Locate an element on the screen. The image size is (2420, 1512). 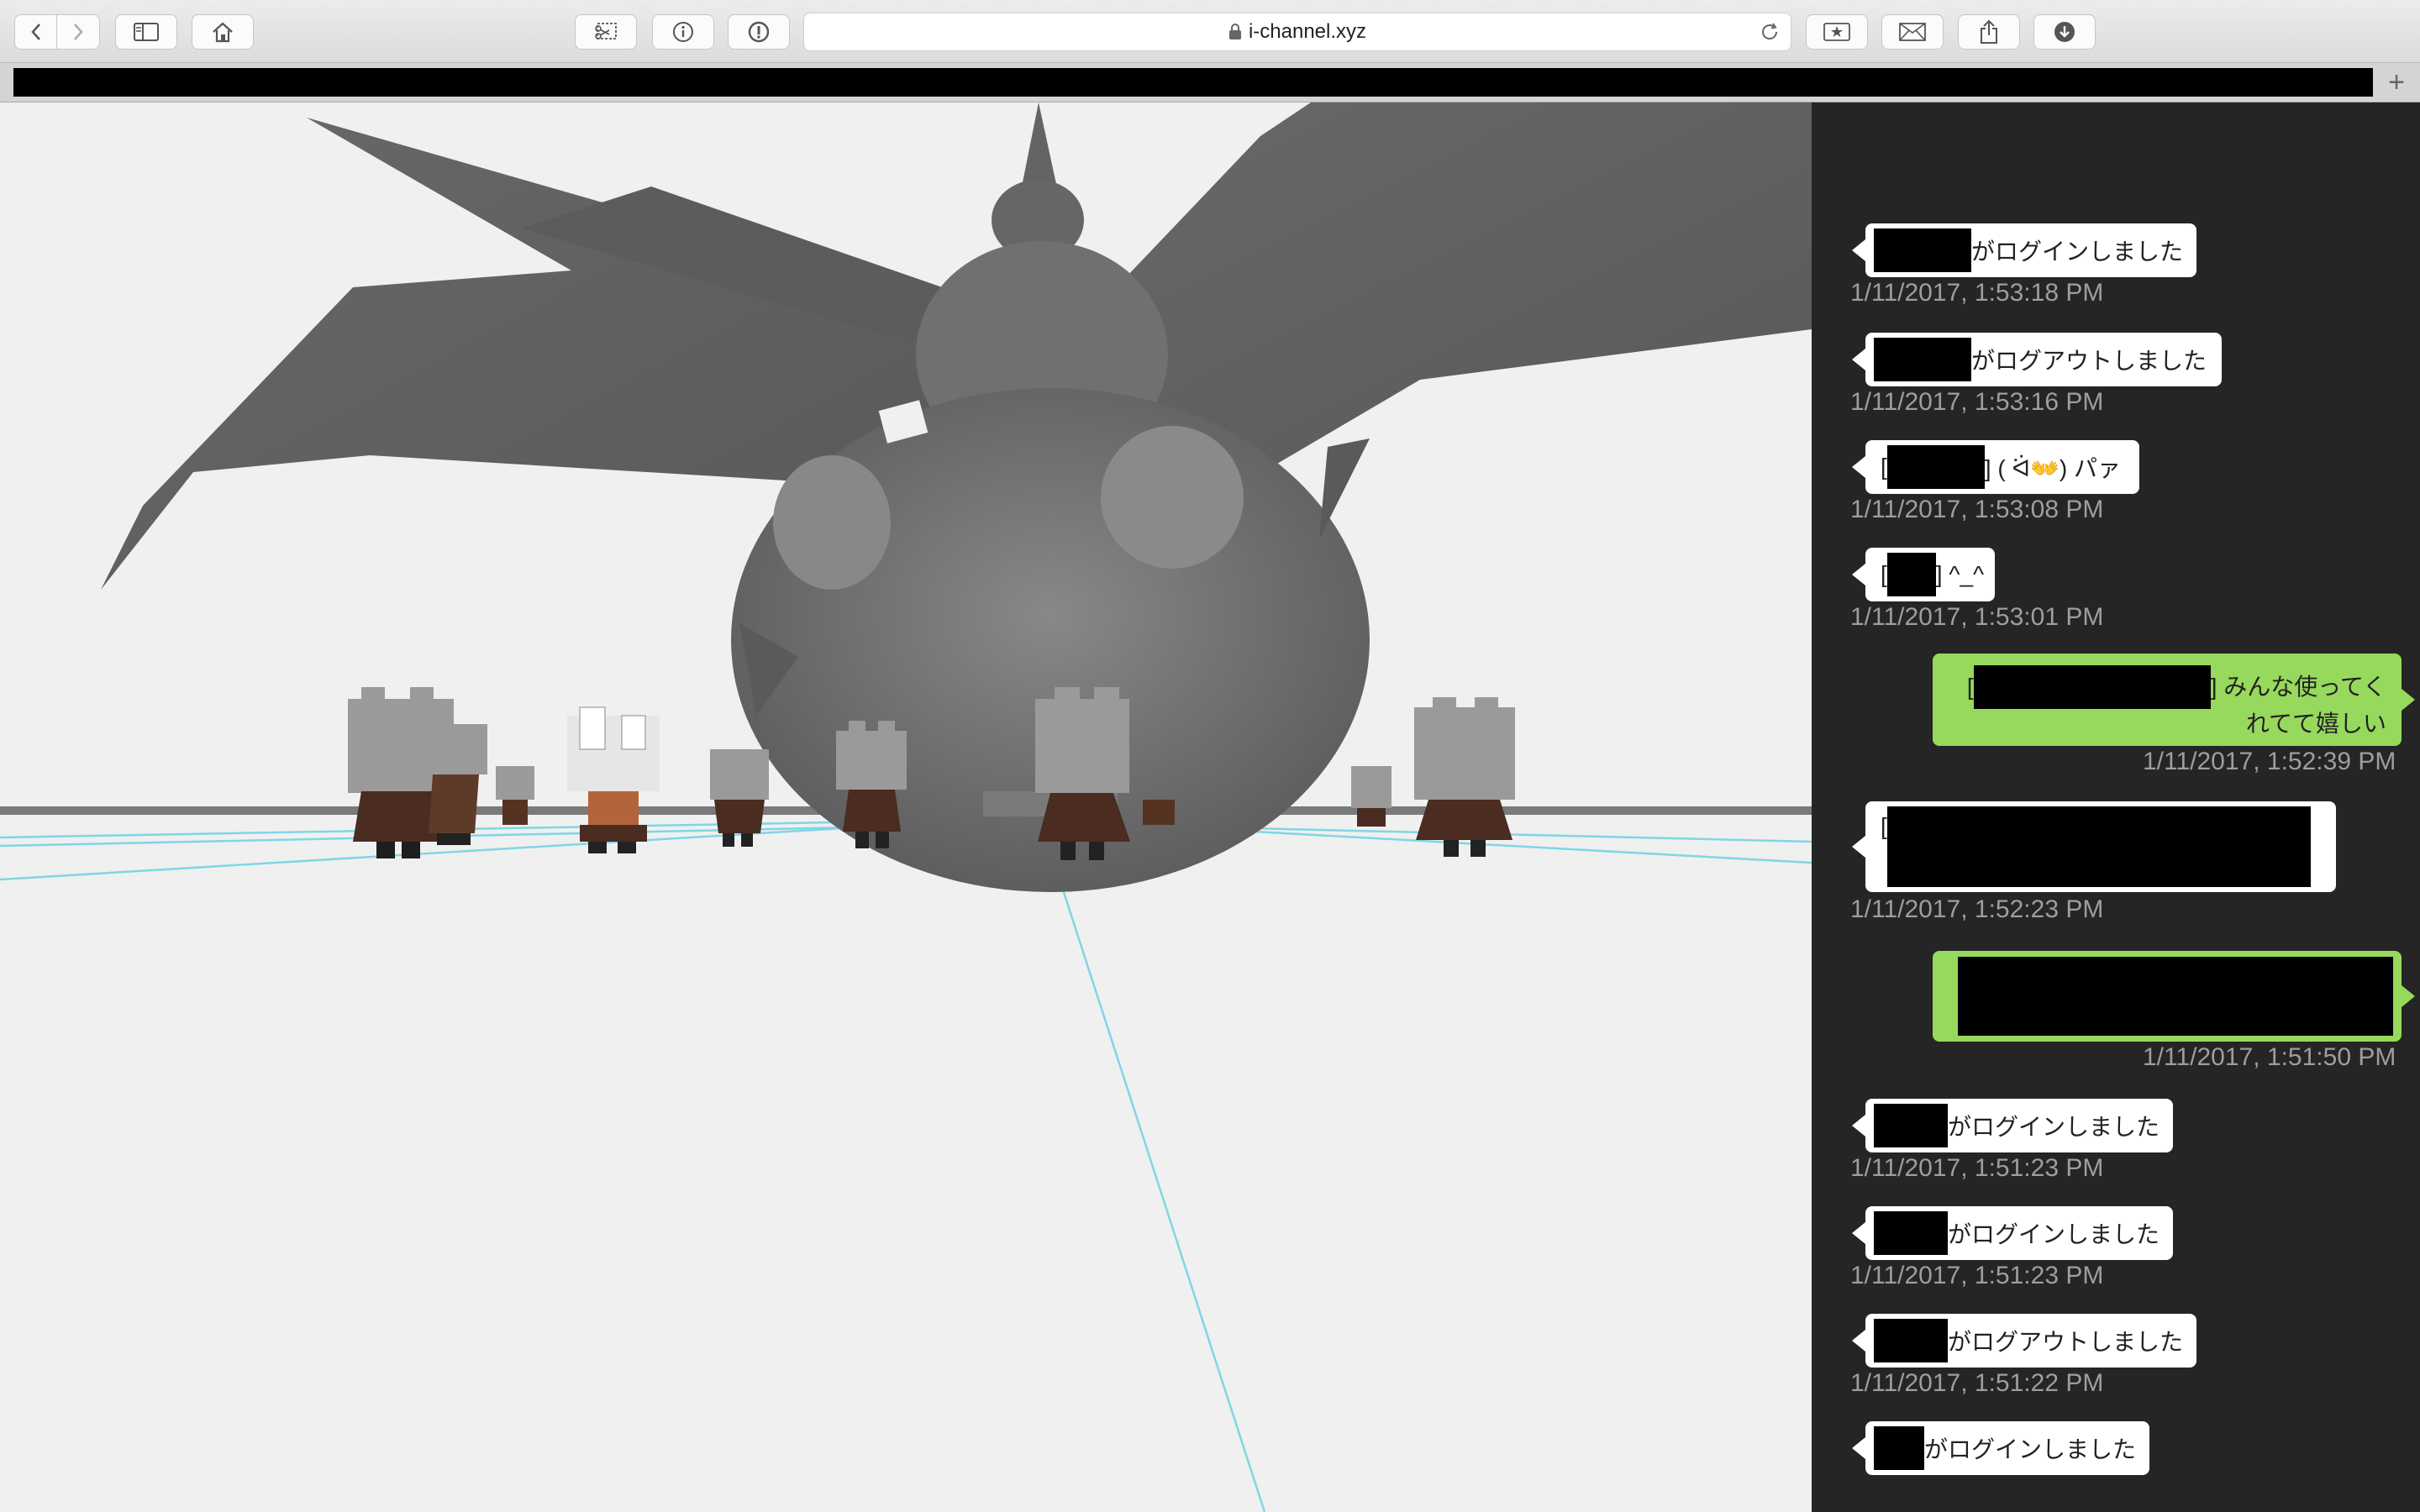
bookmark-icon is located at coordinates (1836, 32).